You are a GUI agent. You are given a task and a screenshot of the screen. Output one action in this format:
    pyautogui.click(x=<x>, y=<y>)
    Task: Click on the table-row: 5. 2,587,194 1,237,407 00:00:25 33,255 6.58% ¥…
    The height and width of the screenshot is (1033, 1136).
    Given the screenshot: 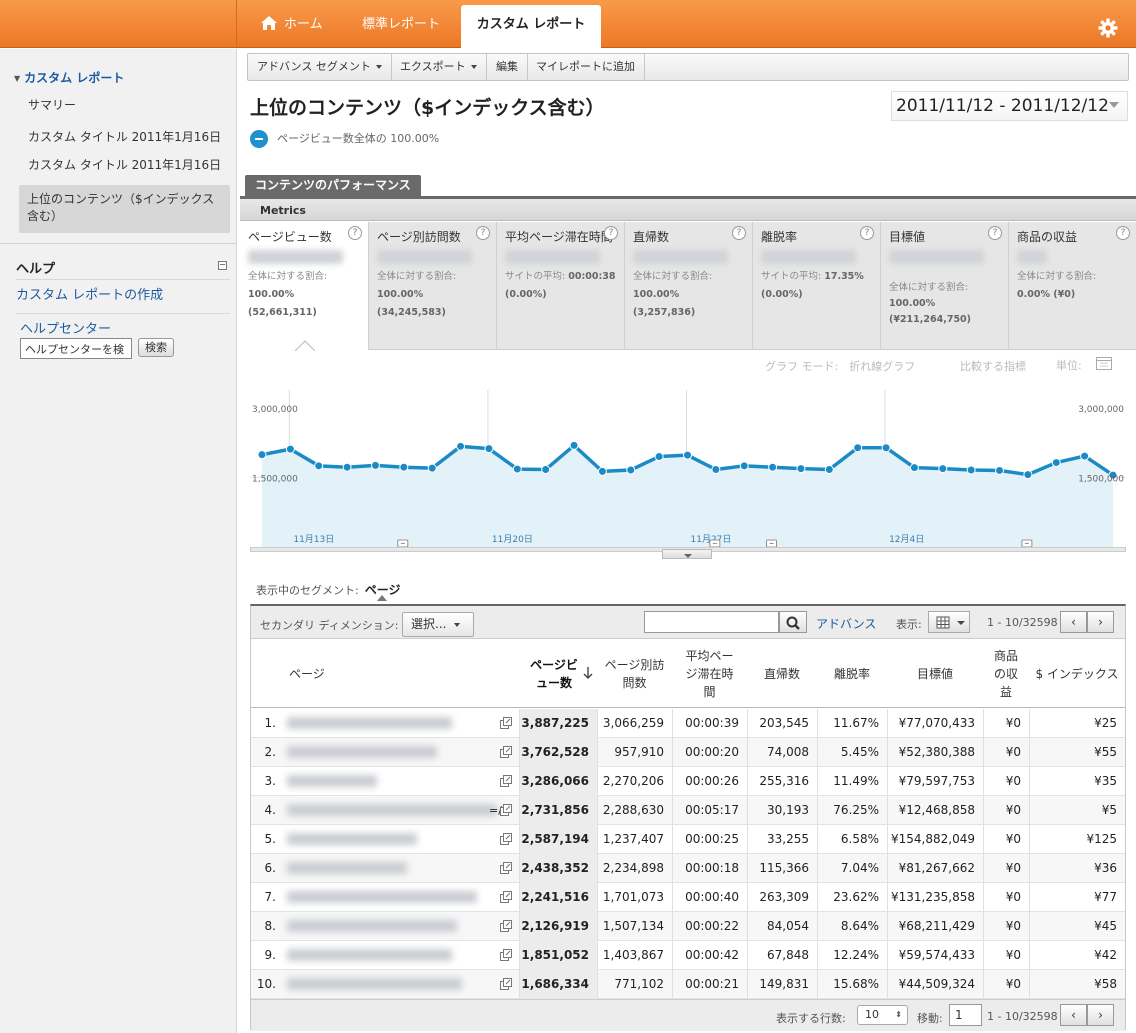 What is the action you would take?
    pyautogui.click(x=688, y=839)
    